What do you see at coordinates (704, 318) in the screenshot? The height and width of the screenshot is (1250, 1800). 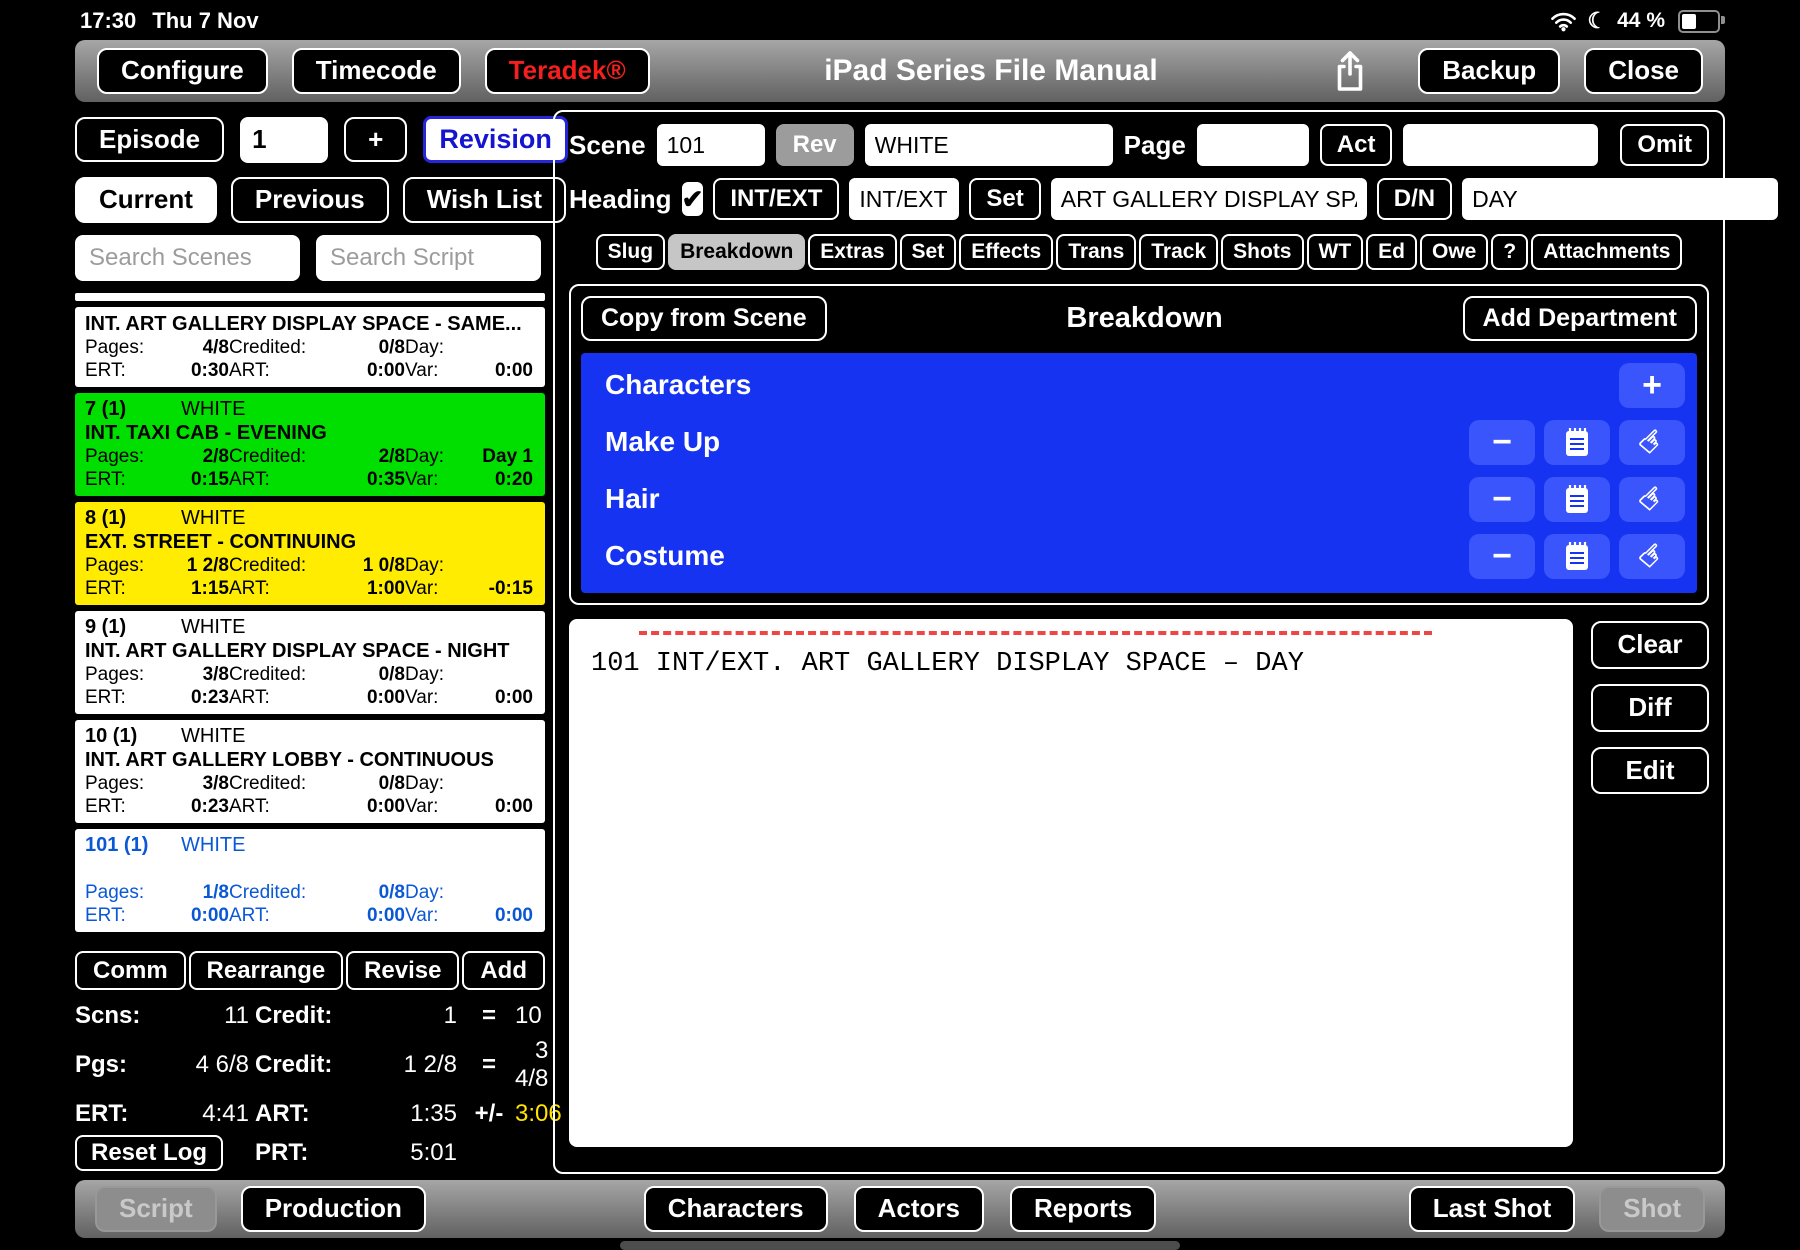 I see `copy-from-scene-button: Copy from Scene` at bounding box center [704, 318].